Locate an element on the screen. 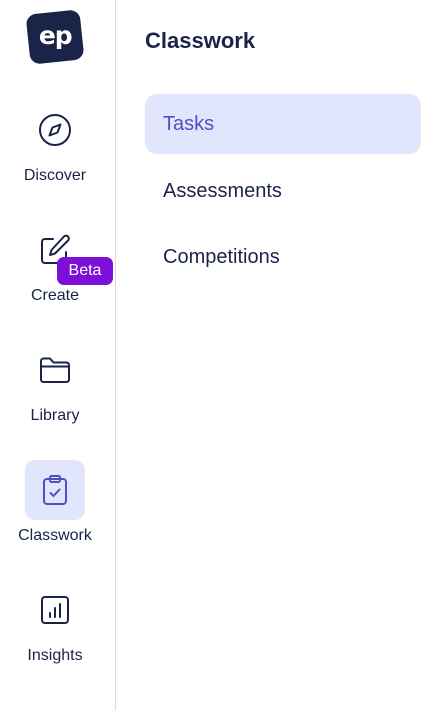 Image resolution: width=442 pixels, height=710 pixels. clipboard-check-icon is located at coordinates (55, 490).